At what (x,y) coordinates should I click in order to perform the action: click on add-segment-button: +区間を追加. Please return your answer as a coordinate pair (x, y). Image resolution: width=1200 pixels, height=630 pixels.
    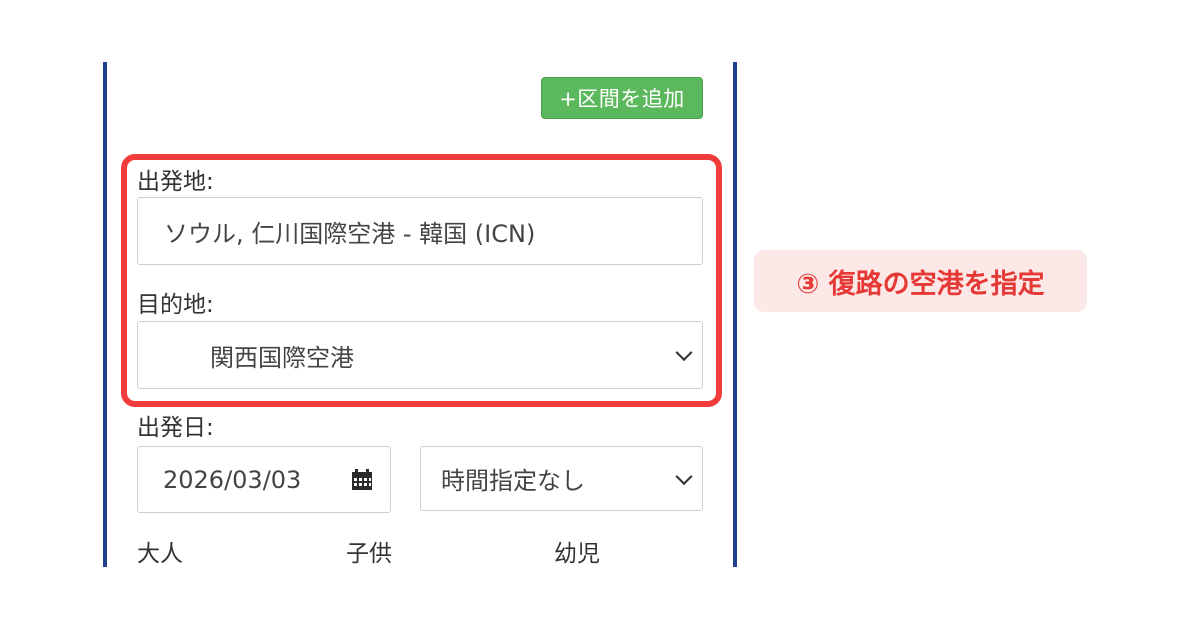
    Looking at the image, I should click on (622, 98).